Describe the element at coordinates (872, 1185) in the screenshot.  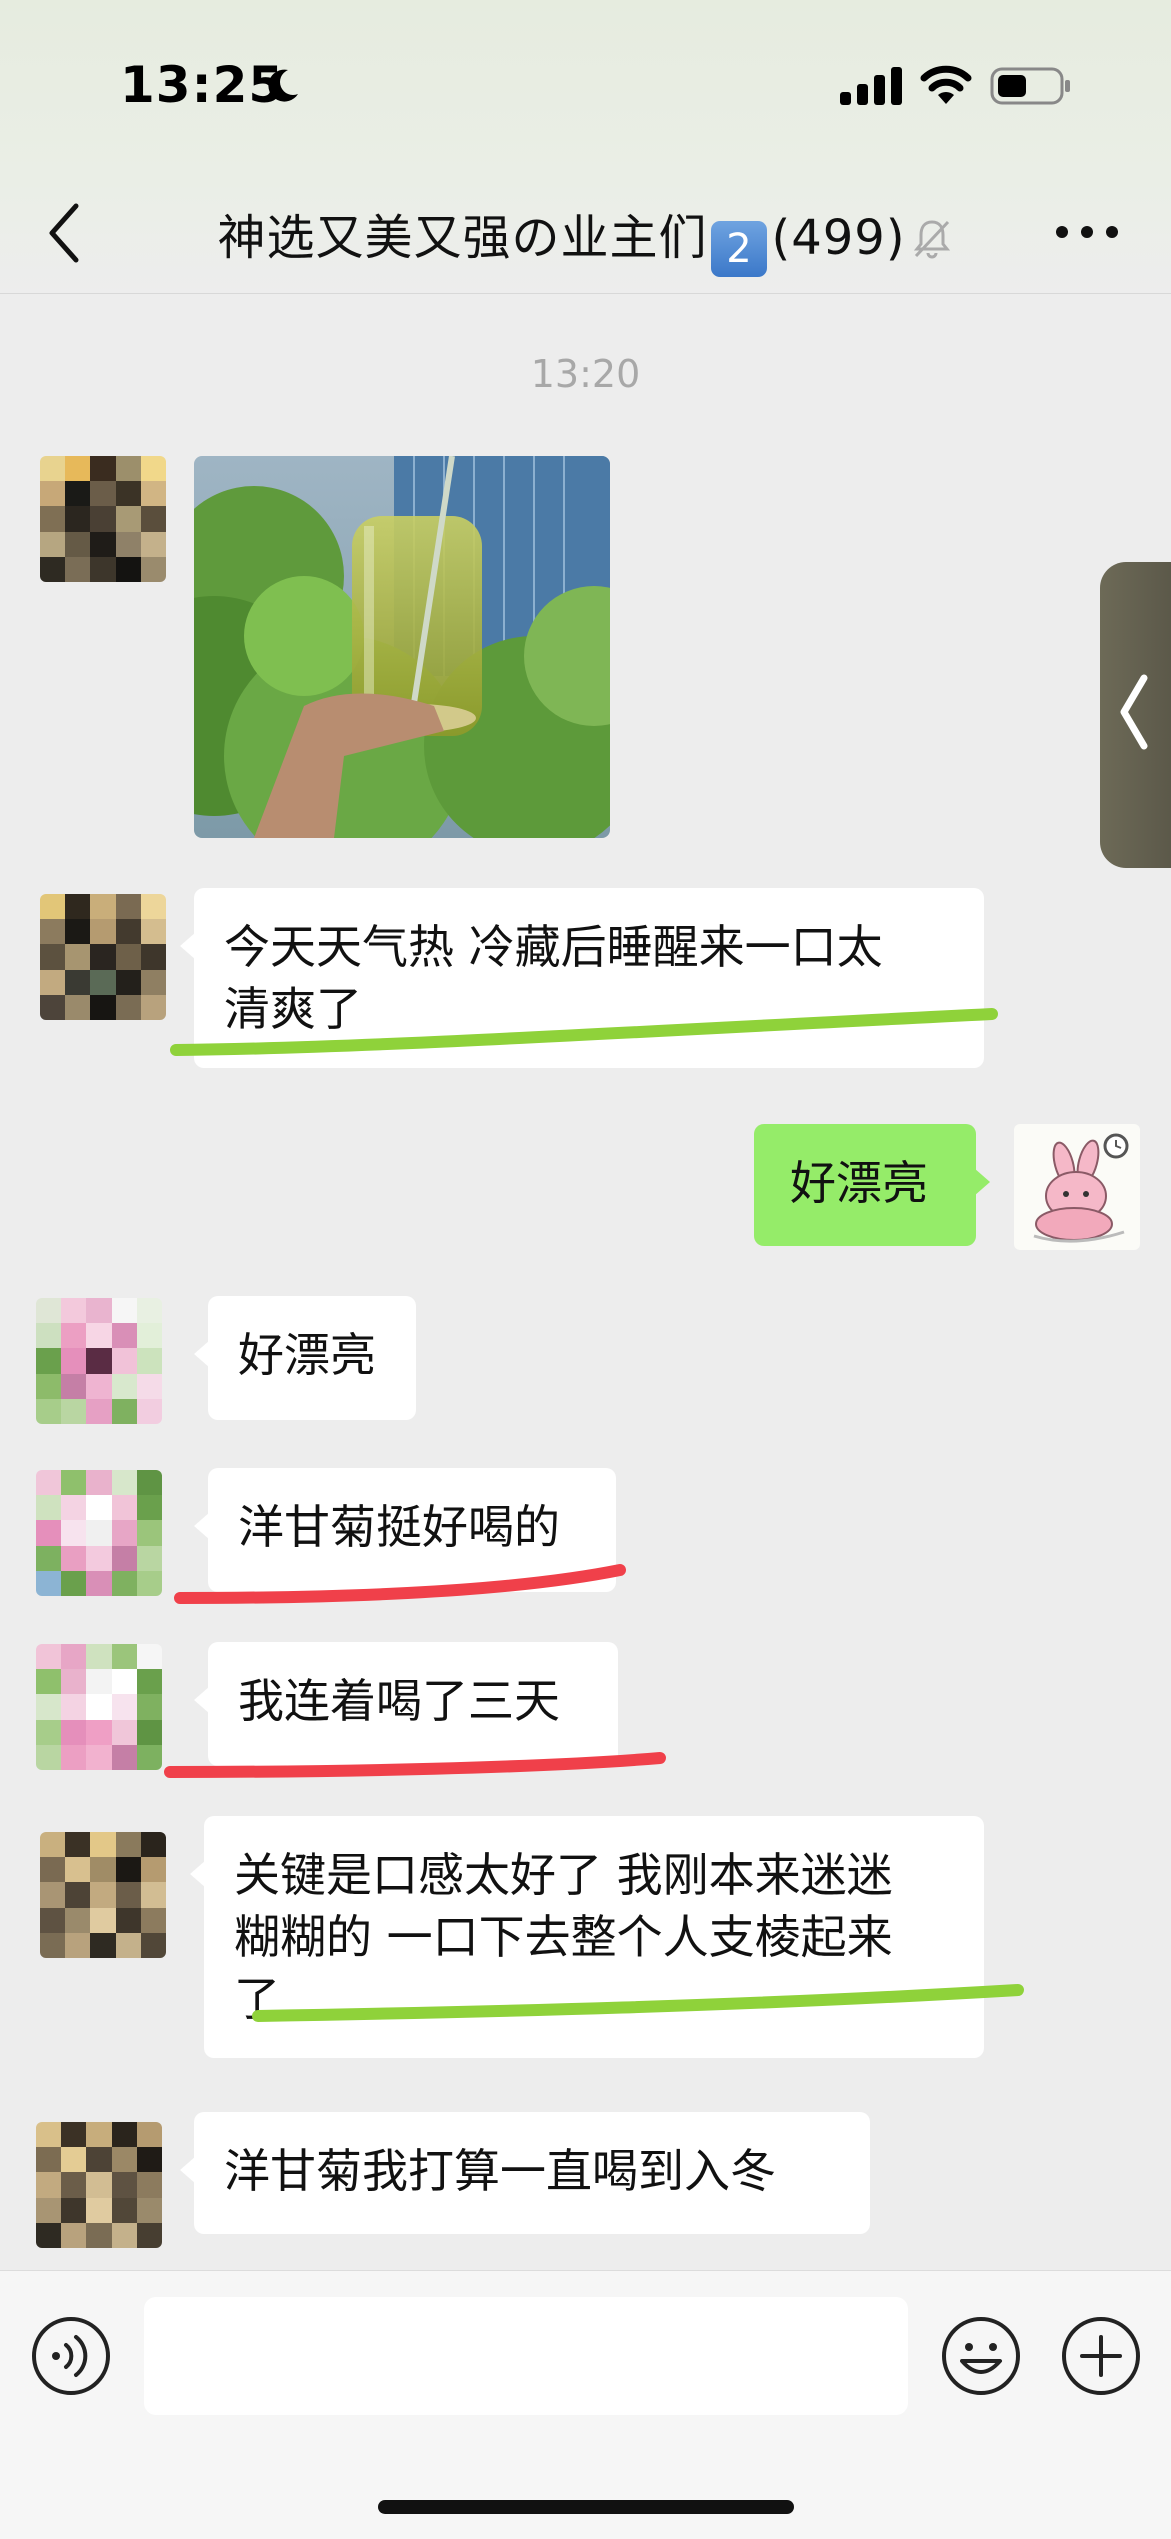
I see `message-bubble-self: 好漂亮` at that location.